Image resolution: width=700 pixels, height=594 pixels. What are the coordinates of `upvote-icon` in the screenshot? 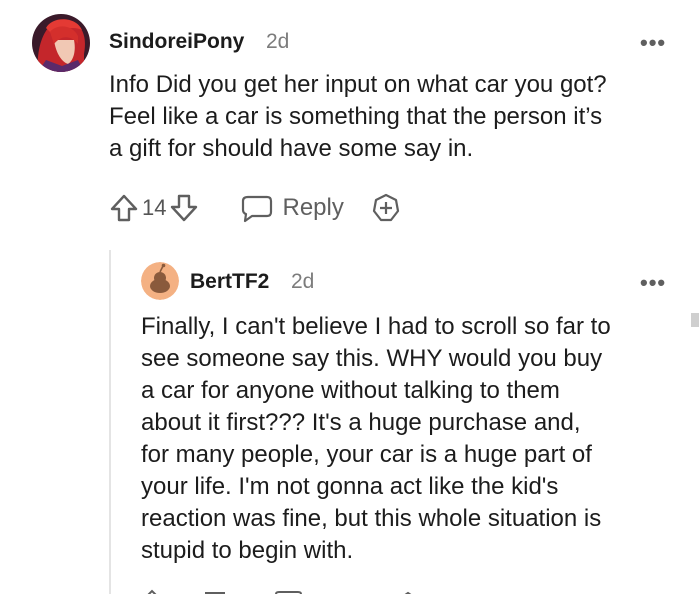 It's located at (124, 208).